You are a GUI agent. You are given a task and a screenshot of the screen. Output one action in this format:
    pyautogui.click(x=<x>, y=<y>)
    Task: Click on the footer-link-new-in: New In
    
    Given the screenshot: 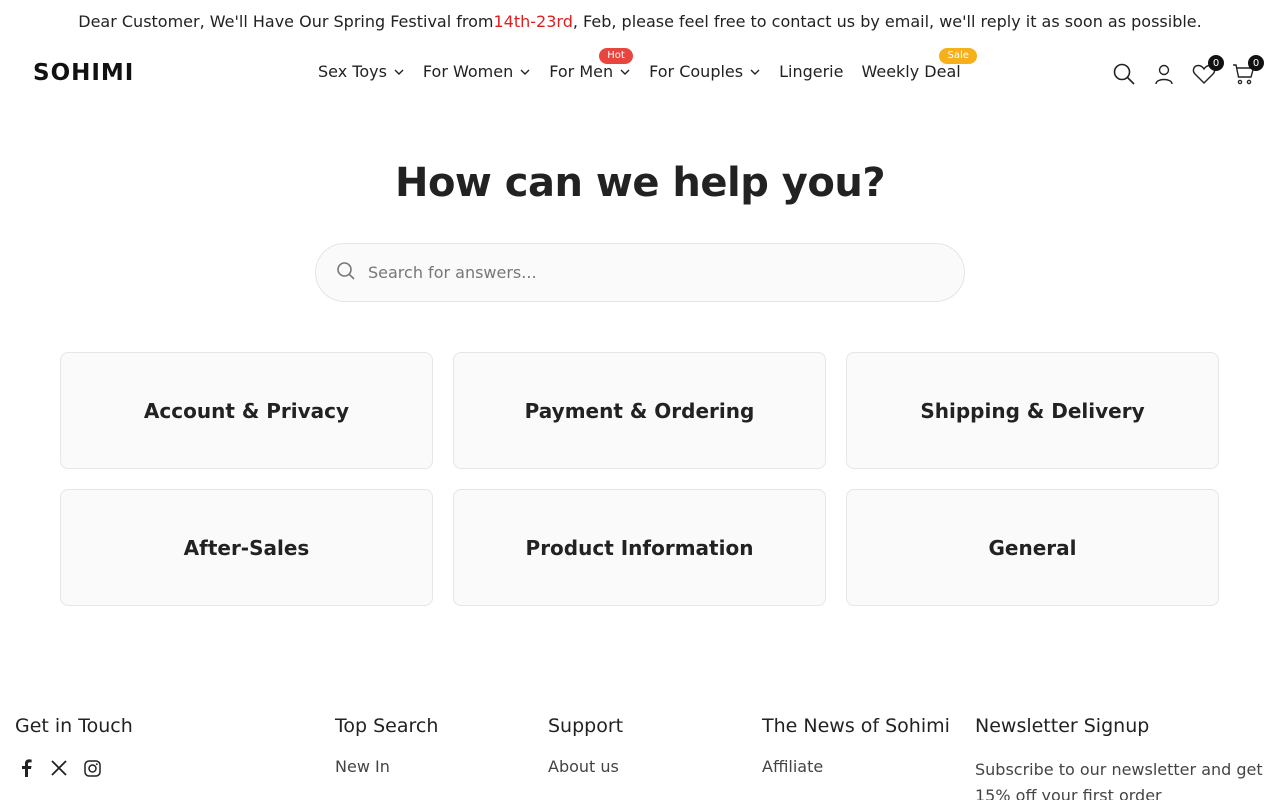 What is the action you would take?
    pyautogui.click(x=386, y=766)
    